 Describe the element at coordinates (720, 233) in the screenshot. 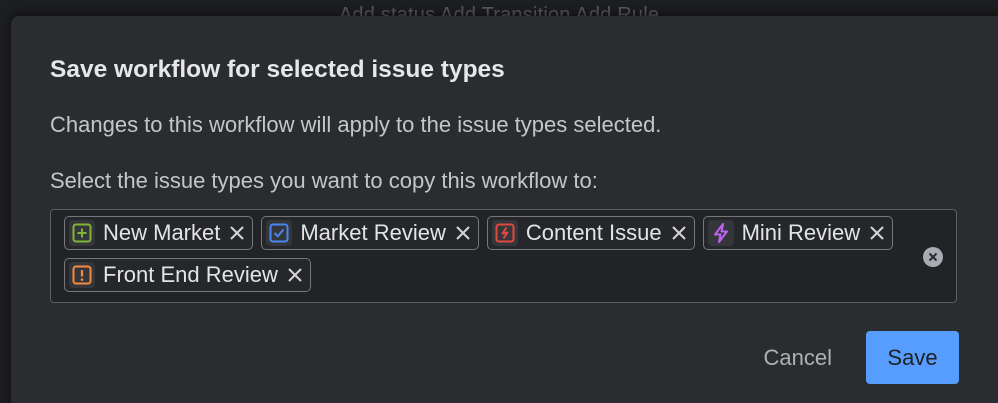

I see `lightning-icon` at that location.